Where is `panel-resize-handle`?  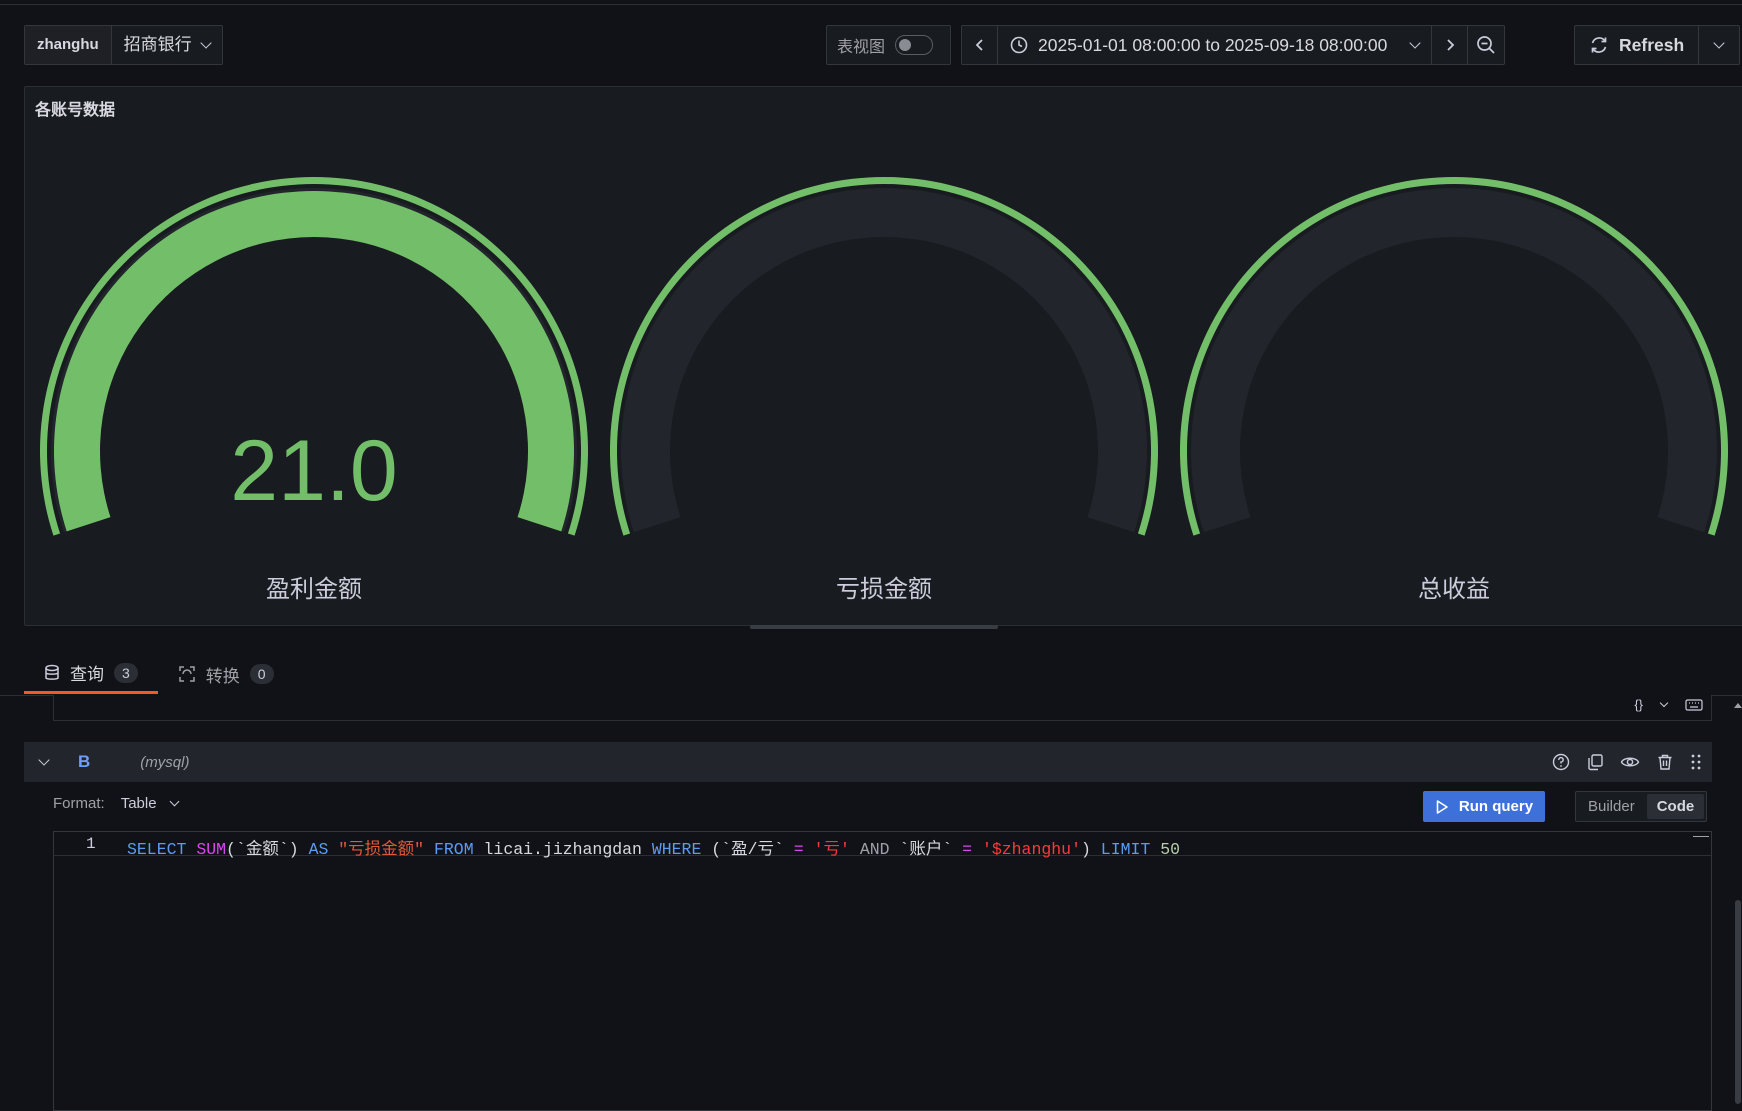 panel-resize-handle is located at coordinates (874, 627).